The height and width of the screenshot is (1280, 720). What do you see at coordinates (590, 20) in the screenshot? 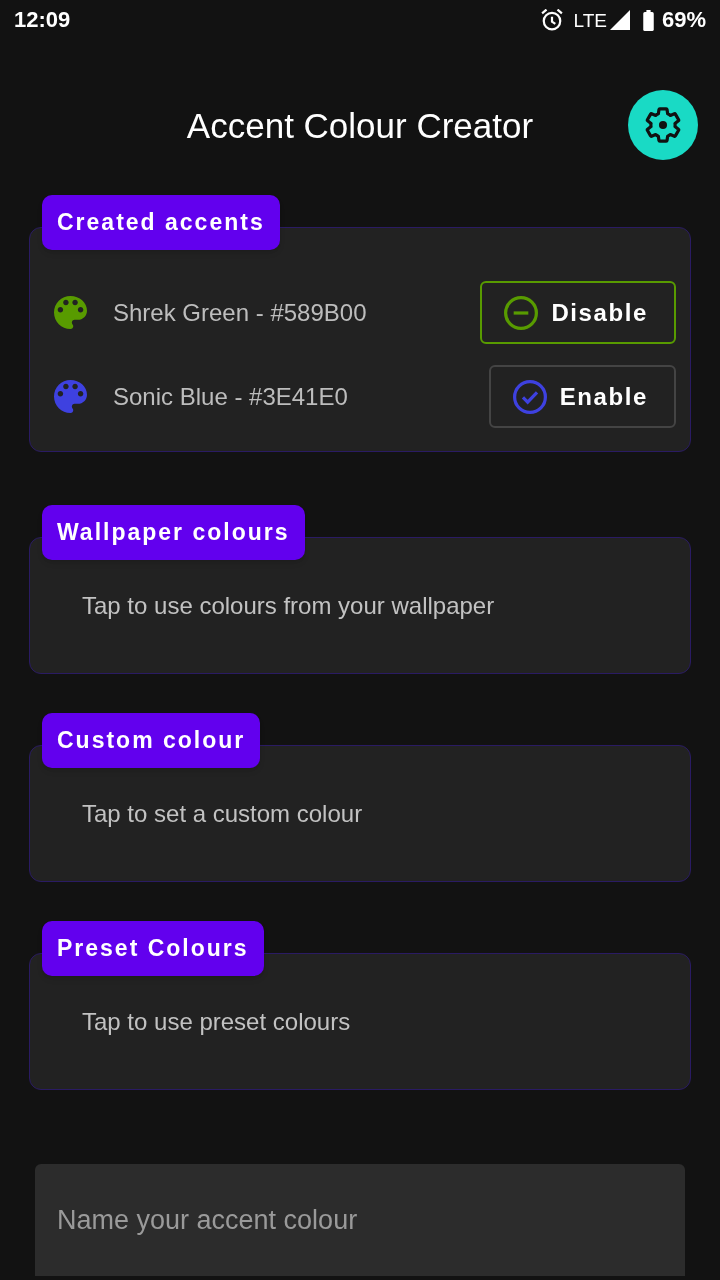
I see `network-type: LTE` at bounding box center [590, 20].